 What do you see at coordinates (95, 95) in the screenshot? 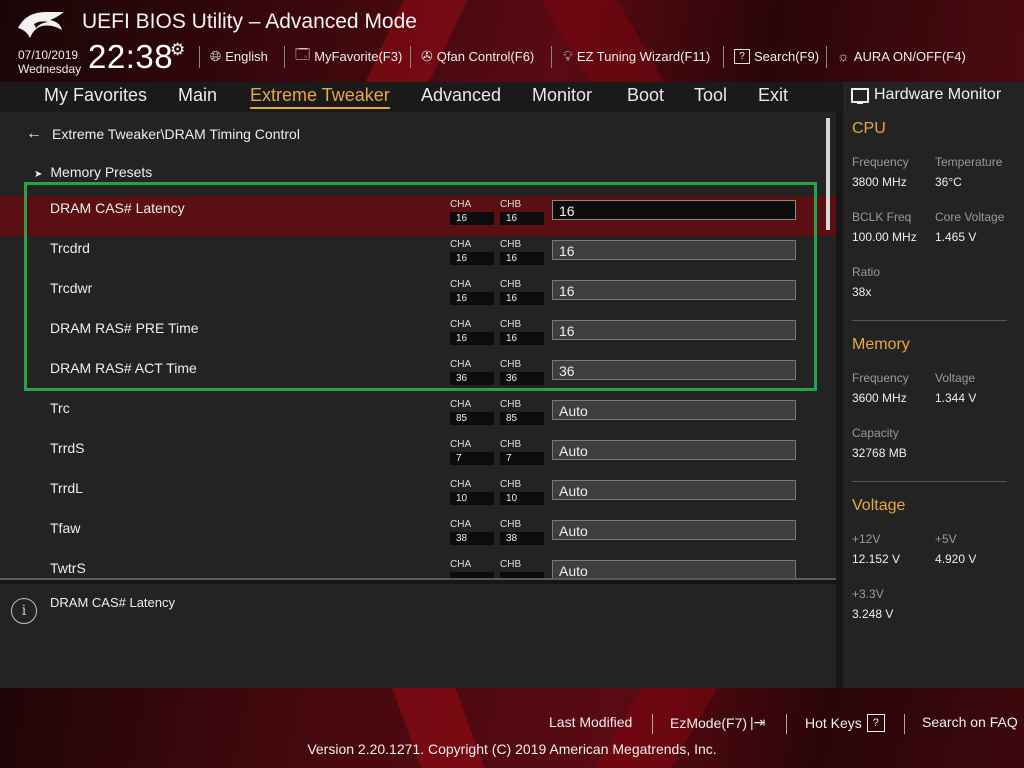
I see `tab-my-favorites: My Favorites` at bounding box center [95, 95].